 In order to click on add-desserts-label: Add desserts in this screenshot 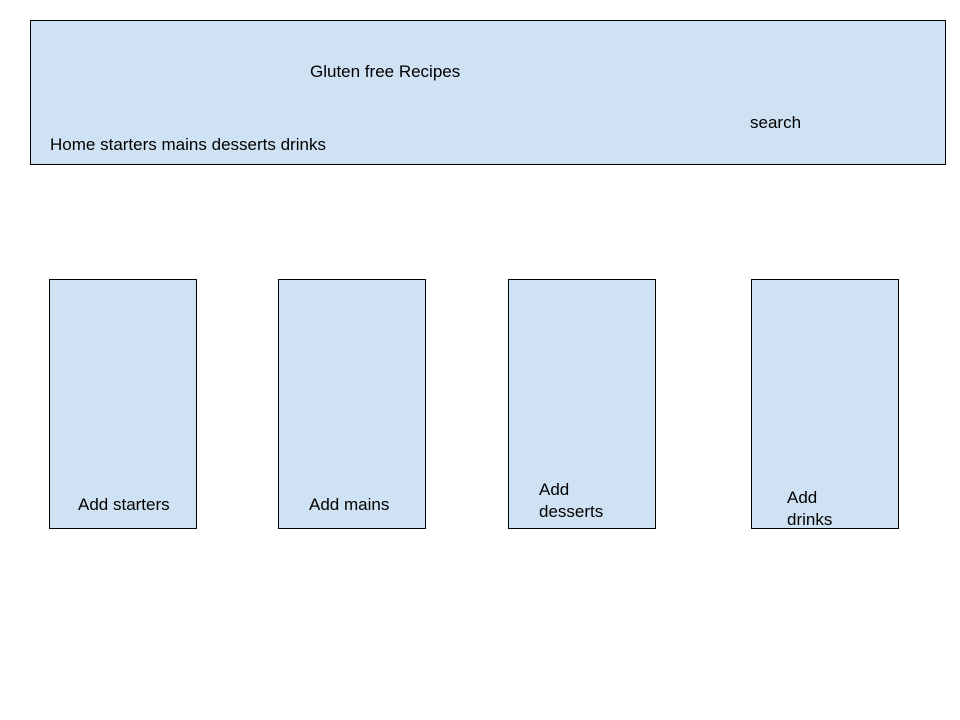, I will do `click(579, 501)`.